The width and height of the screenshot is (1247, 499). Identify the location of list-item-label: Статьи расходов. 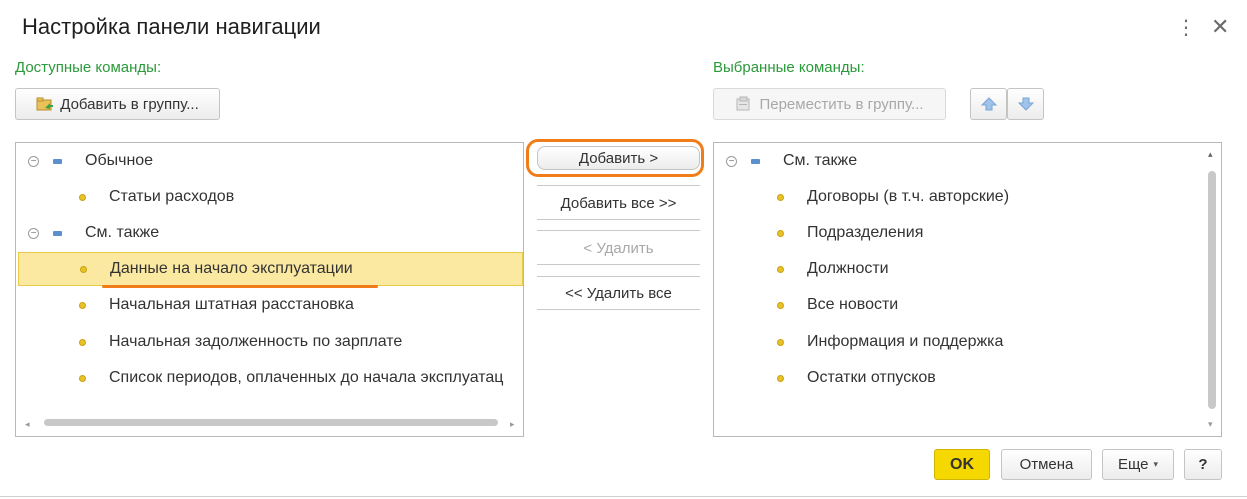
(172, 196).